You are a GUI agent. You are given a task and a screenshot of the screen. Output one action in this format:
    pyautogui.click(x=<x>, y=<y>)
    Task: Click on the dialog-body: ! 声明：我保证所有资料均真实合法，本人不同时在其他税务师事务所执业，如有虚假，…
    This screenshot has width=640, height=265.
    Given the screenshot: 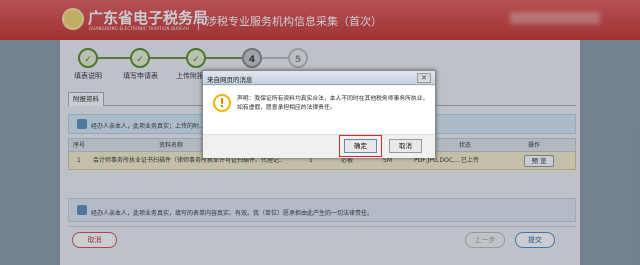 What is the action you would take?
    pyautogui.click(x=319, y=122)
    